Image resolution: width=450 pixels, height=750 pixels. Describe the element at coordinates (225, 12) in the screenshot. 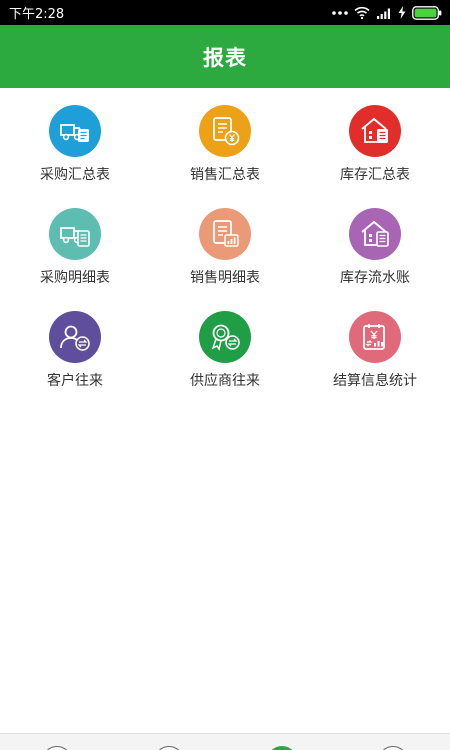

I see `status-bar: 下午2:28` at that location.